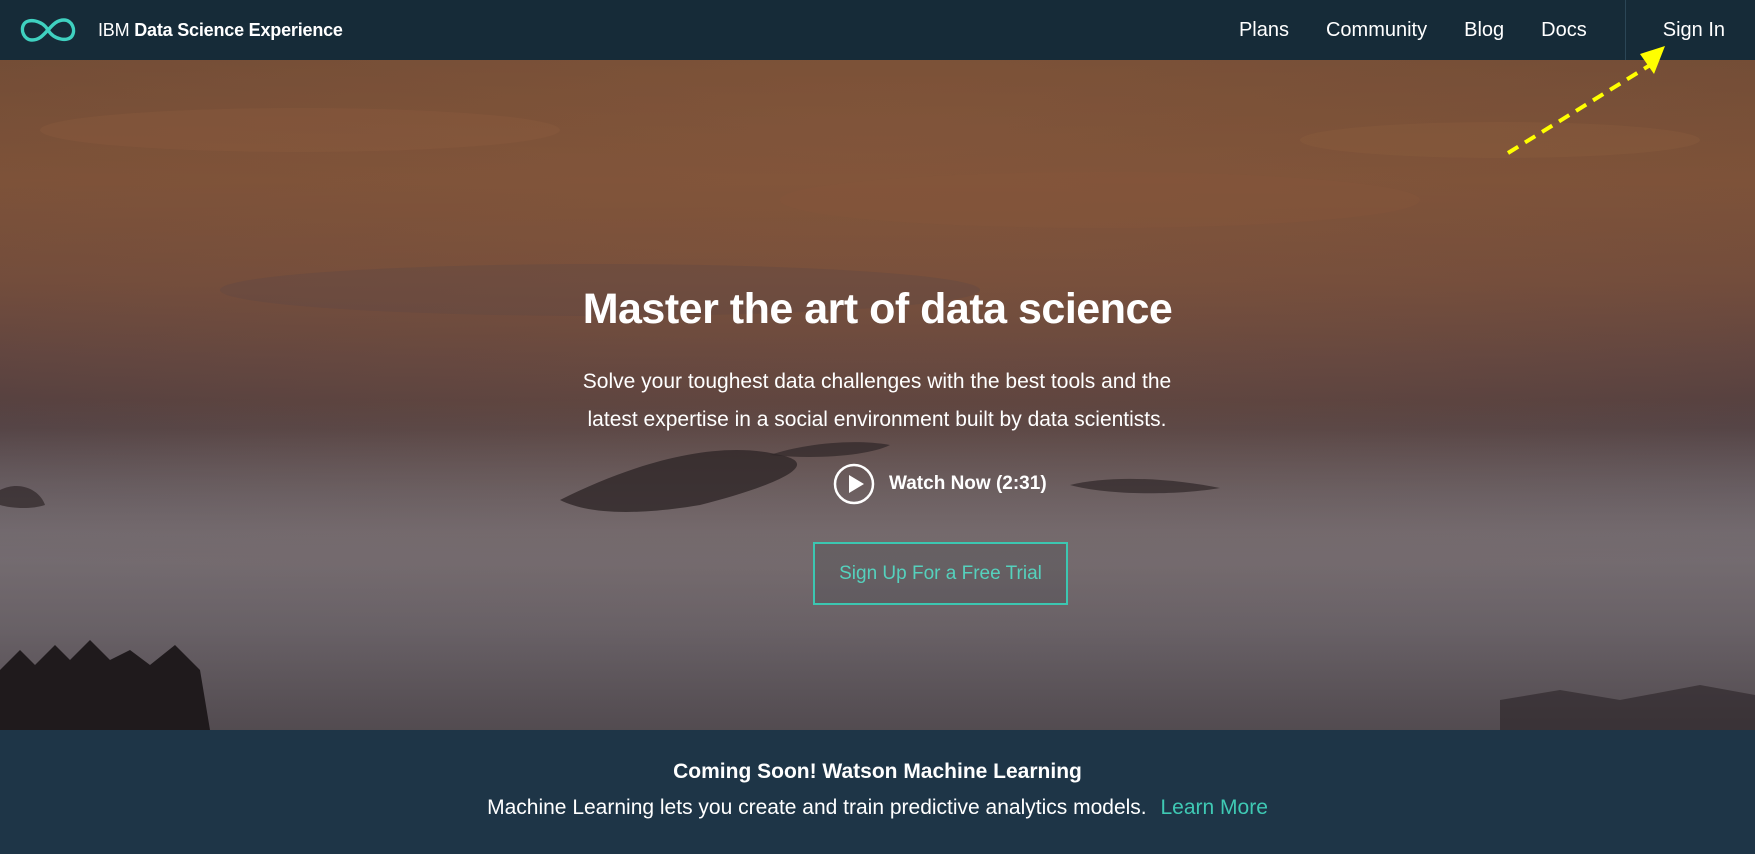 This screenshot has width=1755, height=854. What do you see at coordinates (1264, 30) in the screenshot?
I see `nav-plans-link: Plans` at bounding box center [1264, 30].